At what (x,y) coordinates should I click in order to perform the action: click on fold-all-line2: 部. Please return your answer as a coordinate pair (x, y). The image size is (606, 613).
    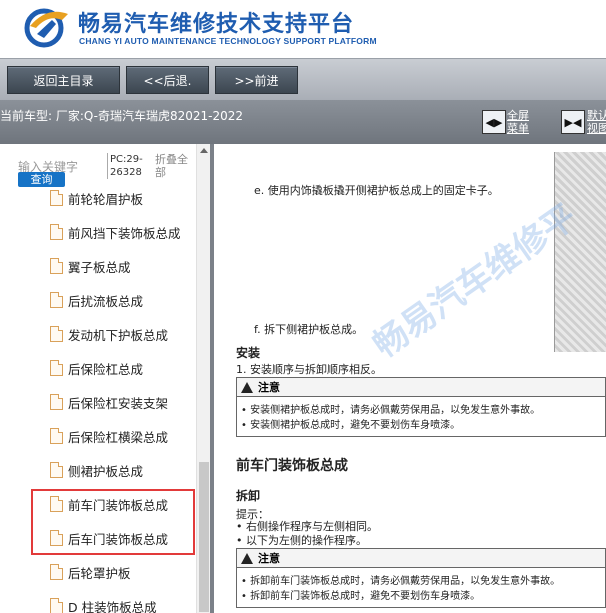
    Looking at the image, I should click on (160, 172).